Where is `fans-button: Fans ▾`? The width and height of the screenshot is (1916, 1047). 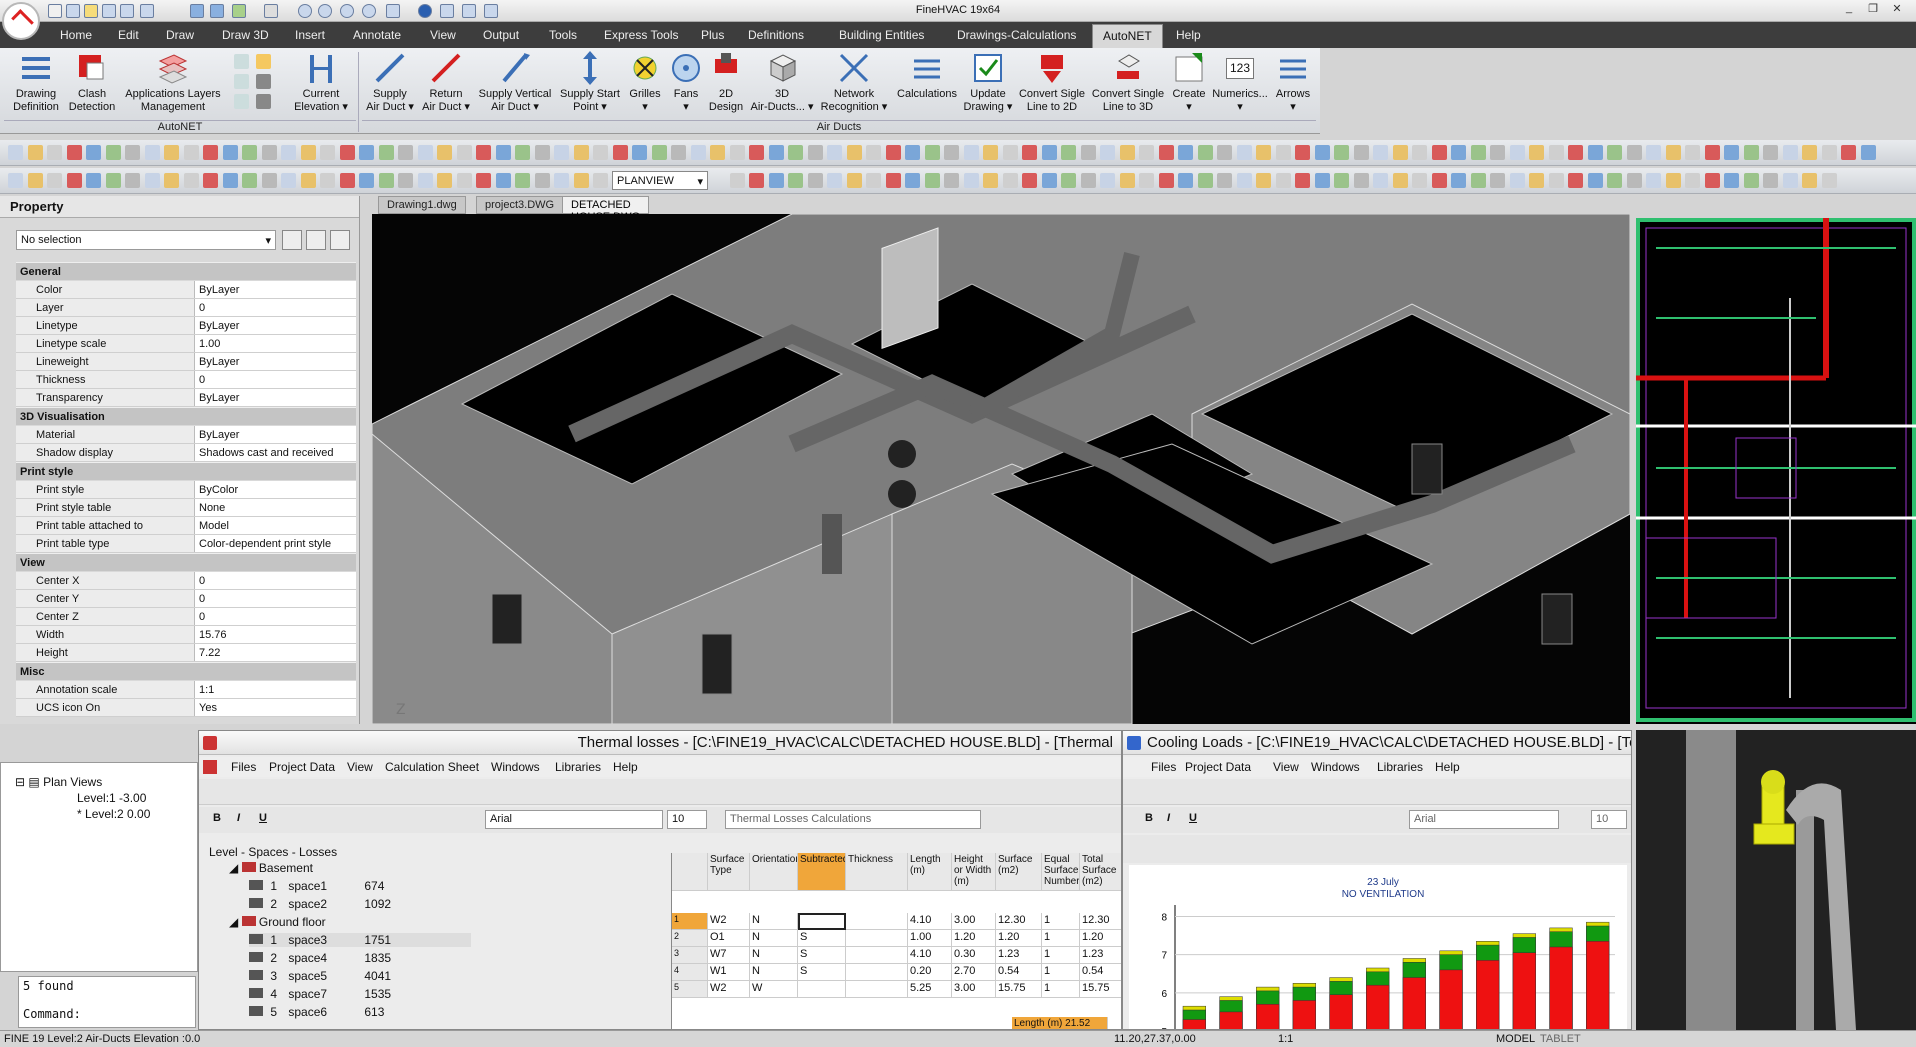 fans-button: Fans ▾ is located at coordinates (686, 82).